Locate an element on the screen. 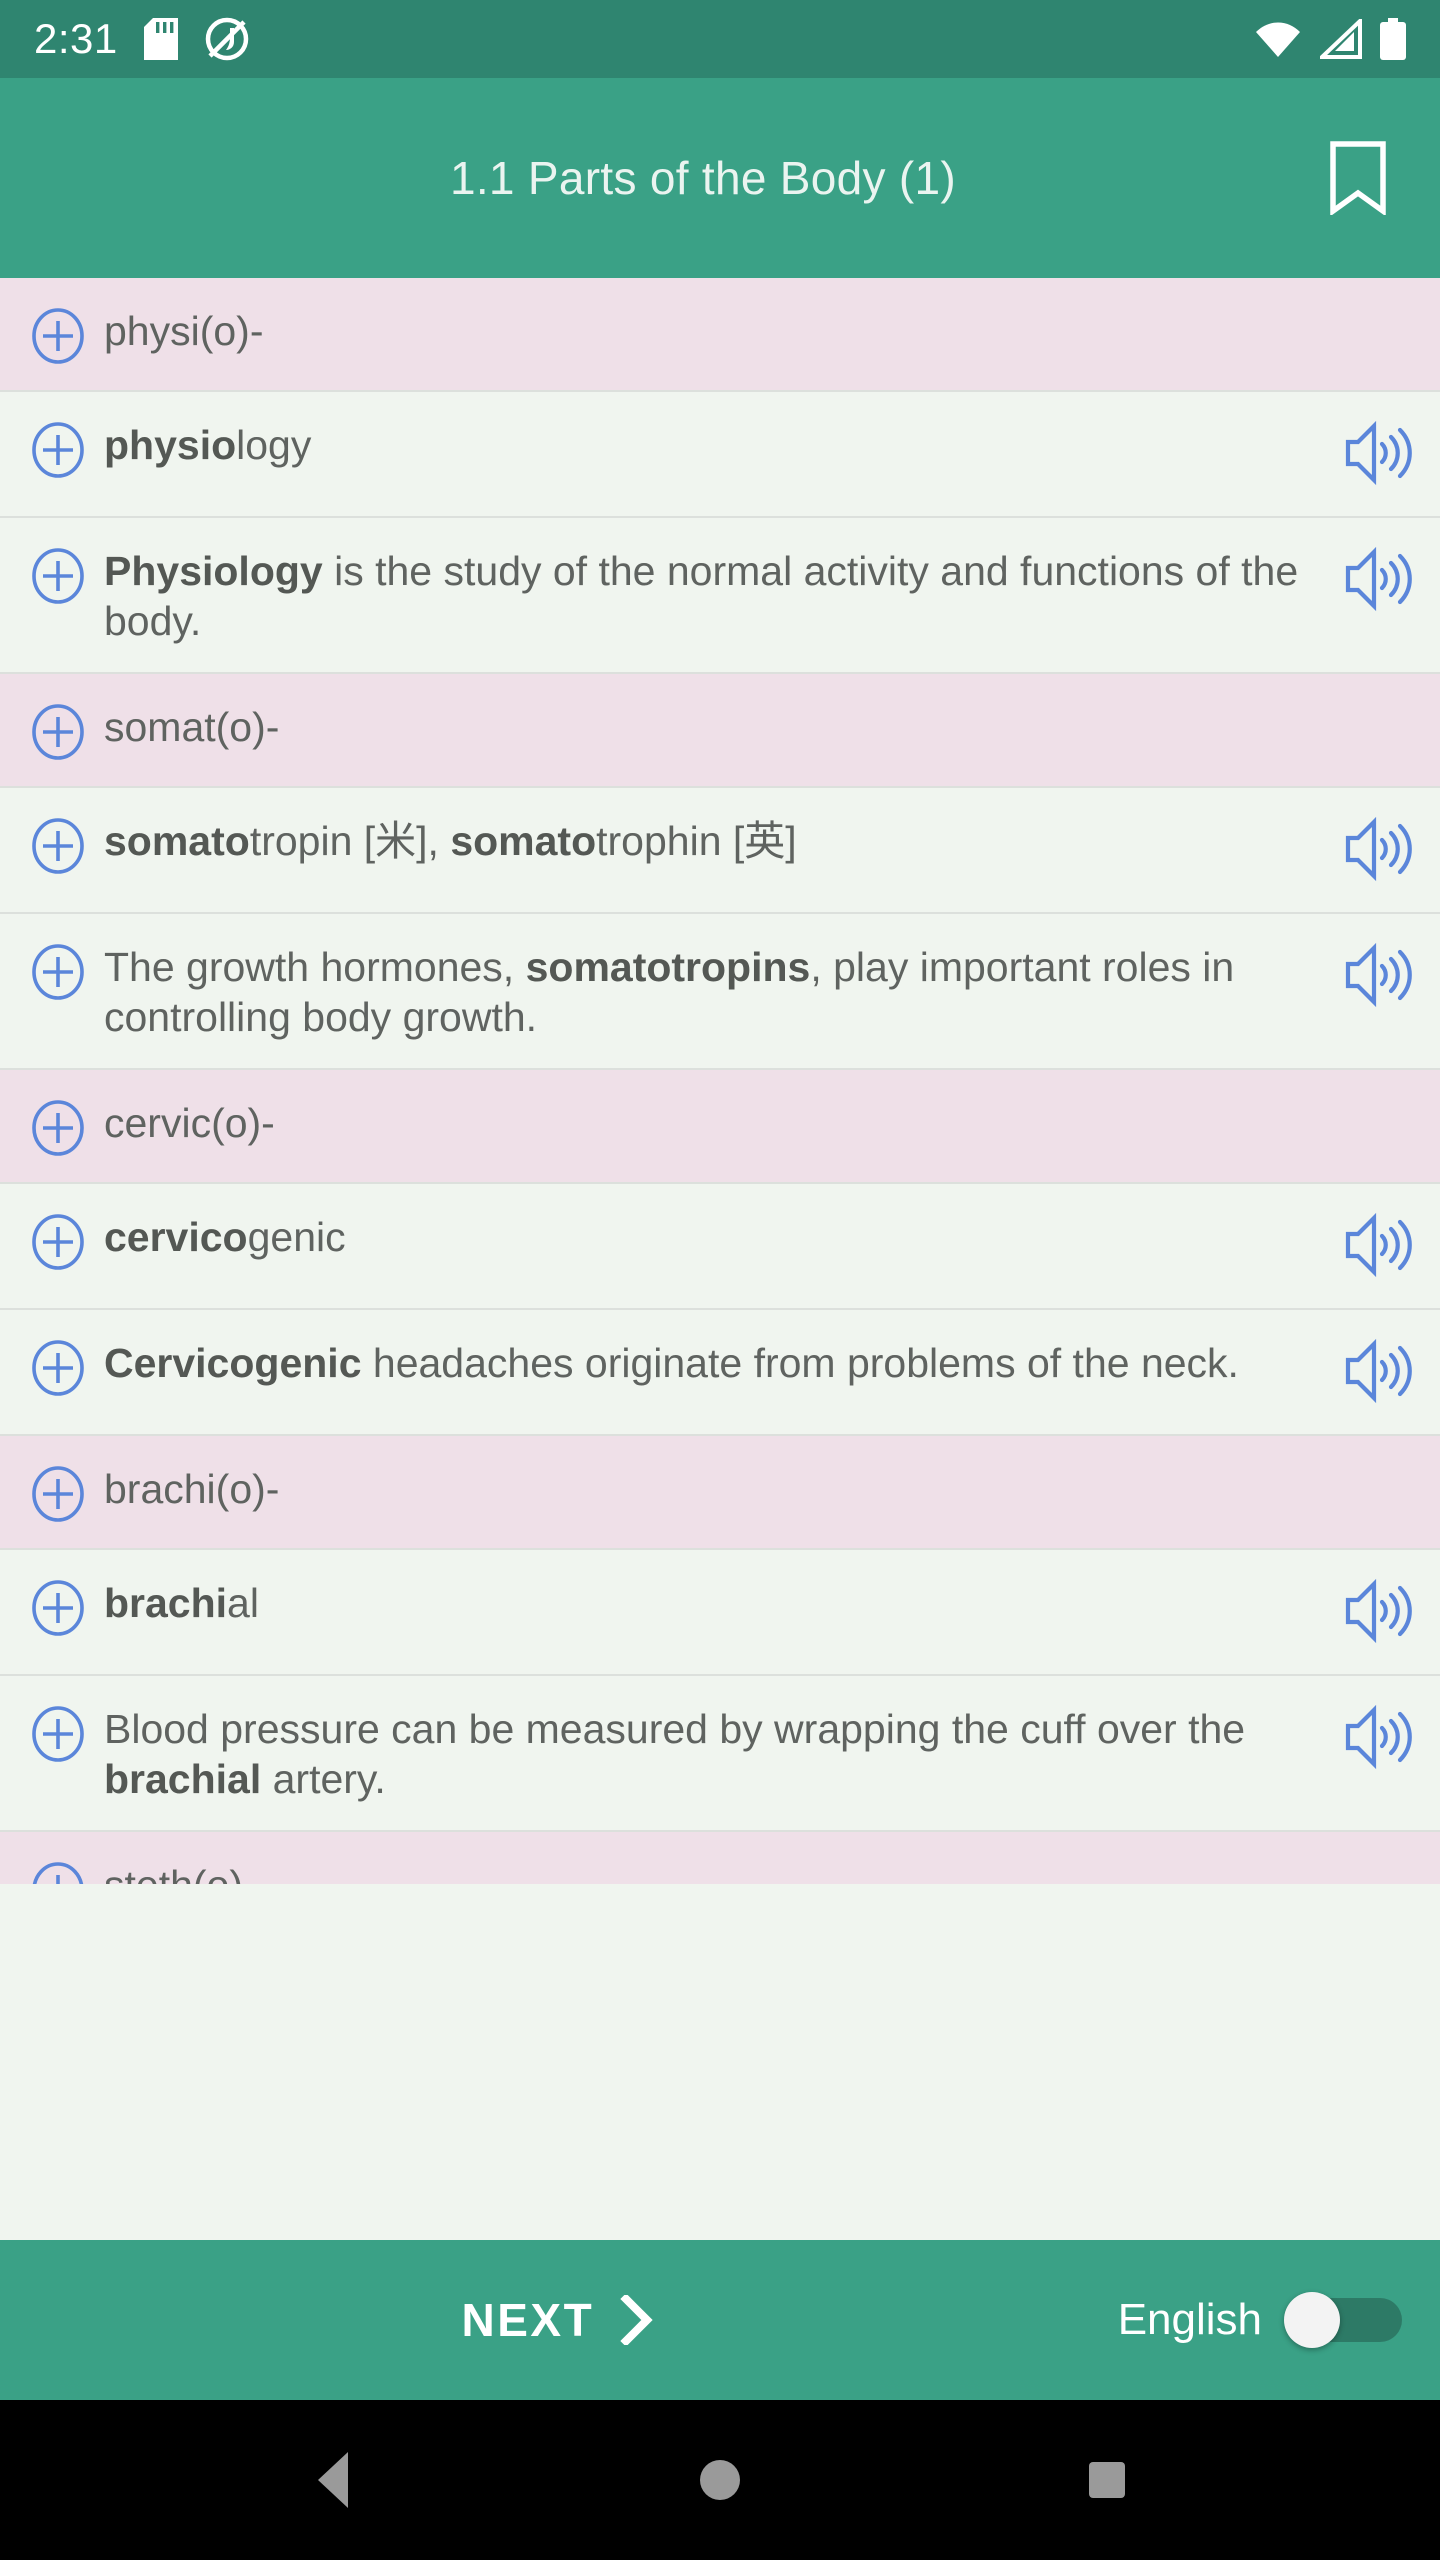 The image size is (1440, 2560). list-row-entry: somatotropin [米], somatotrophin [英] is located at coordinates (720, 851).